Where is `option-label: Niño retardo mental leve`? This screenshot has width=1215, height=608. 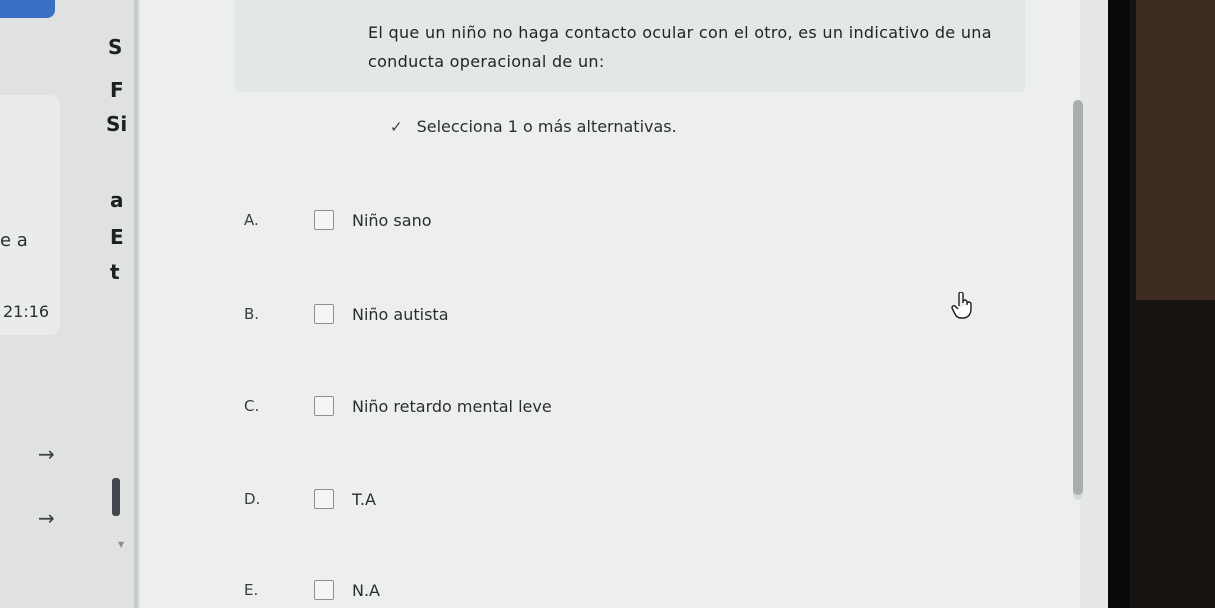 option-label: Niño retardo mental leve is located at coordinates (452, 406).